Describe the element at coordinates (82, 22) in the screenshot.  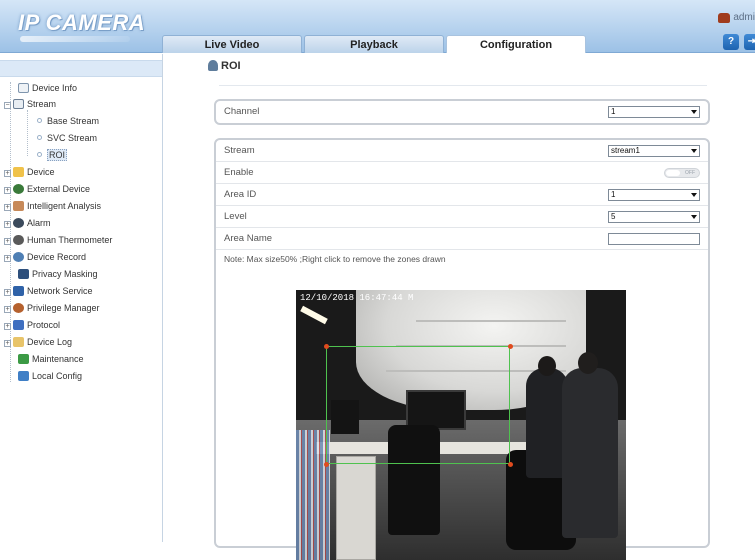
I see `app-logo: IP CAMERA` at that location.